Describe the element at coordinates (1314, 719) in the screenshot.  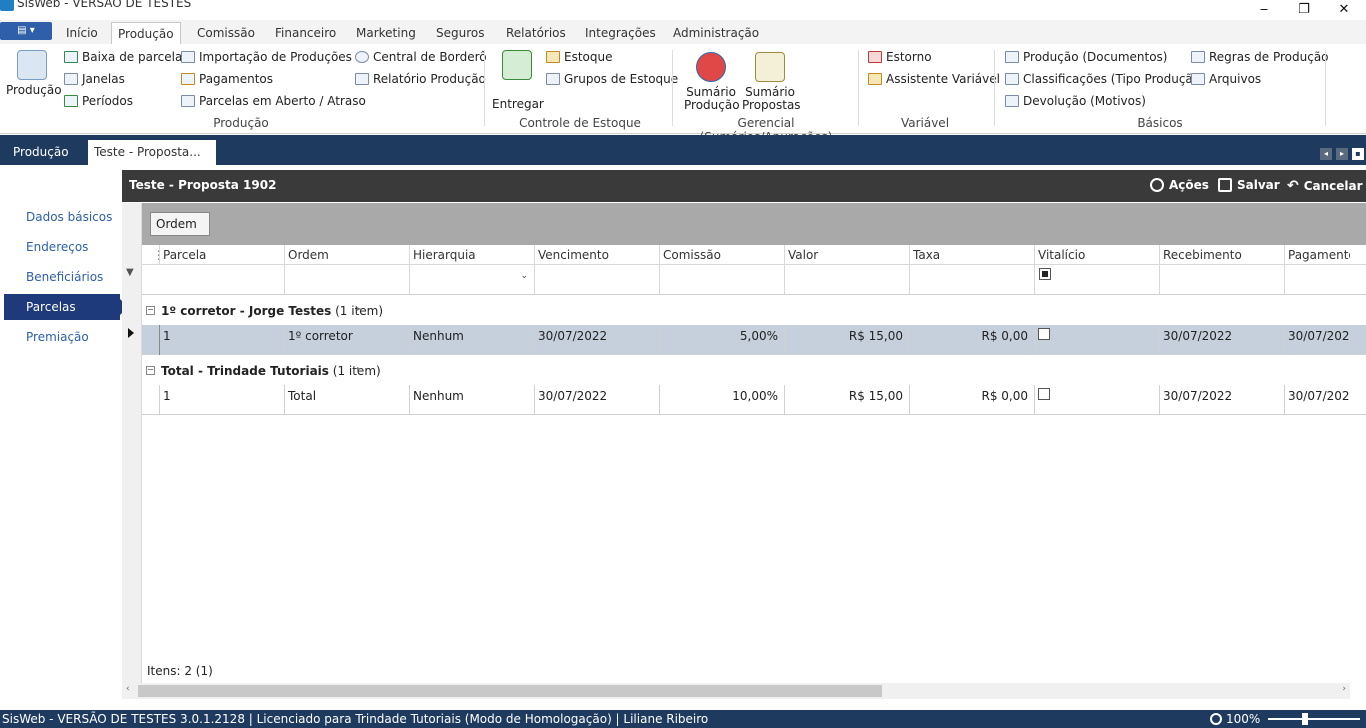
I see `zoom-slider` at that location.